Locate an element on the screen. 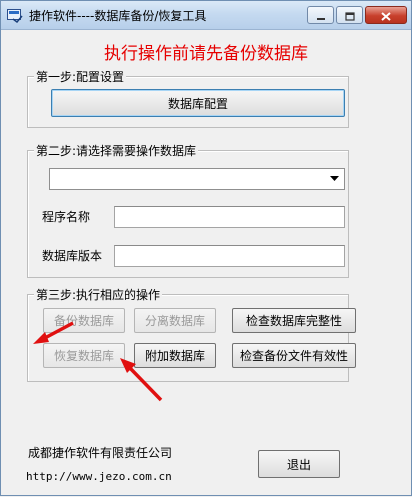 Image resolution: width=412 pixels, height=497 pixels. minimize-icon is located at coordinates (321, 15).